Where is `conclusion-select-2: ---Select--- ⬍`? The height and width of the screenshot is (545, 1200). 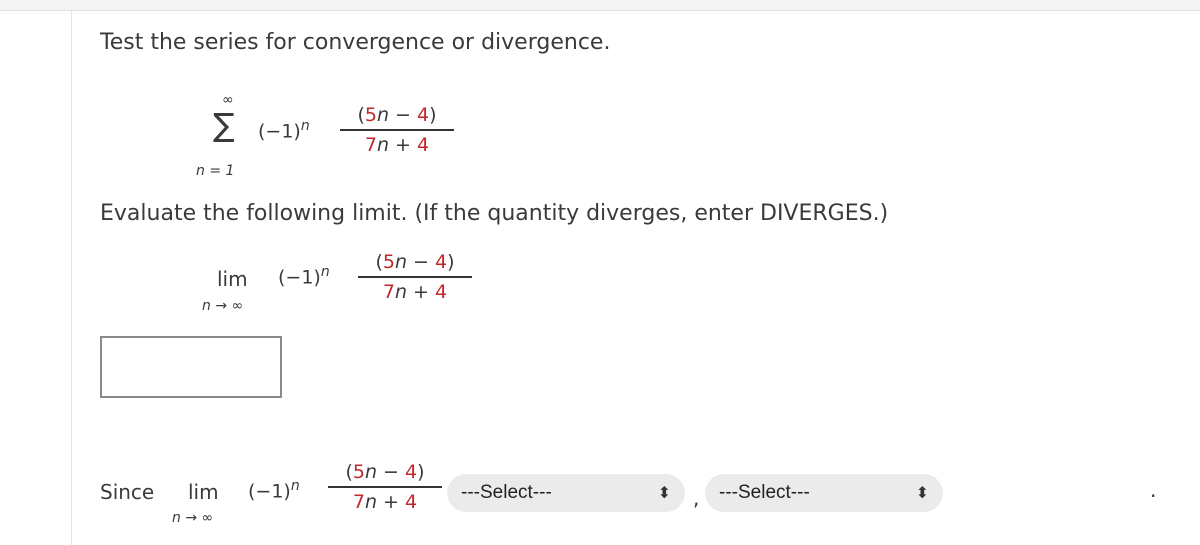
conclusion-select-2: ---Select--- ⬍ is located at coordinates (824, 493).